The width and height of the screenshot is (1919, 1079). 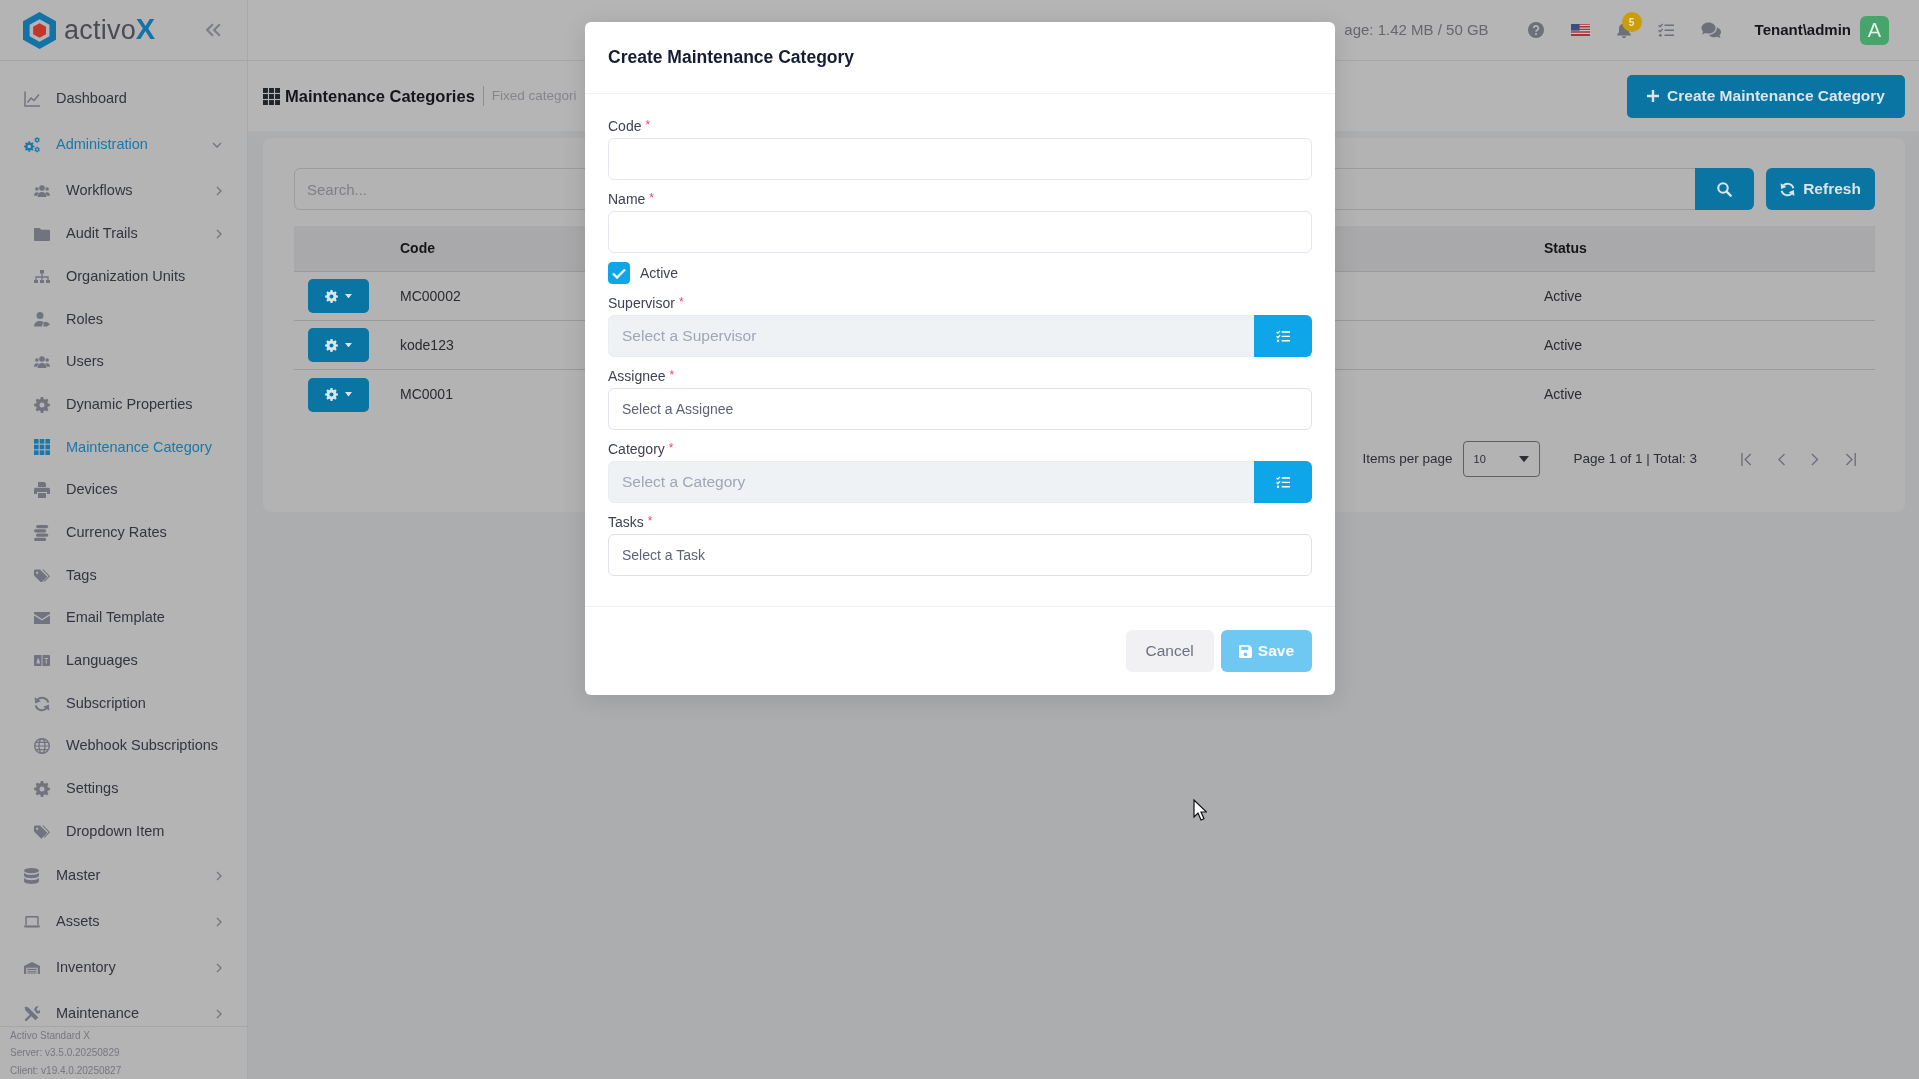 I want to click on sidebar-item: Settings, so click(x=123, y=789).